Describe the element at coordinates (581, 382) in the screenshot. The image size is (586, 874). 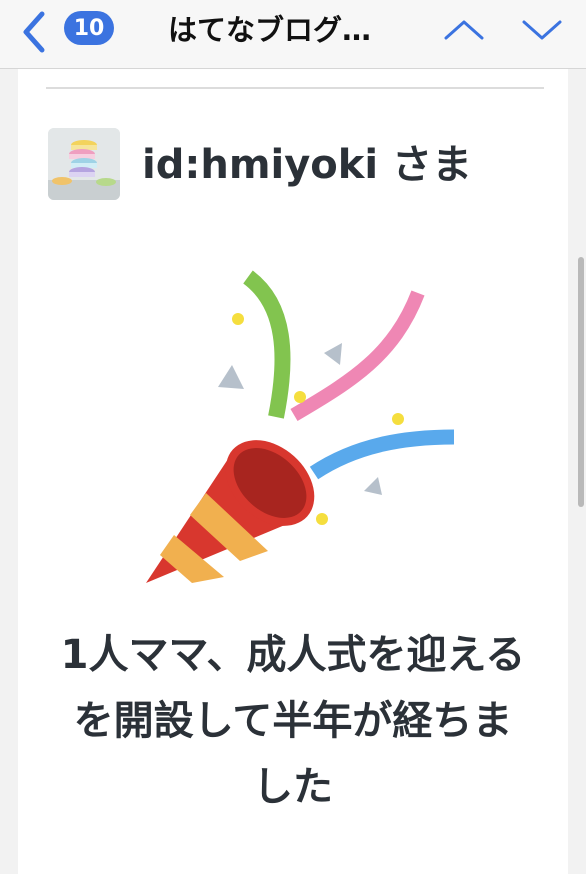
I see `scrollbar` at that location.